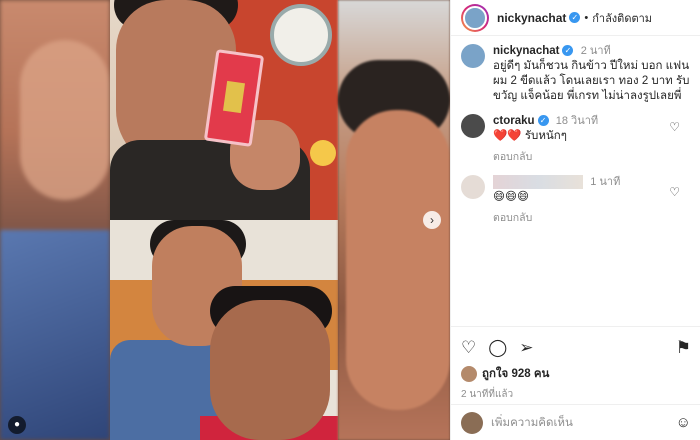  I want to click on comment-text: รับหนักๆ, so click(545, 136).